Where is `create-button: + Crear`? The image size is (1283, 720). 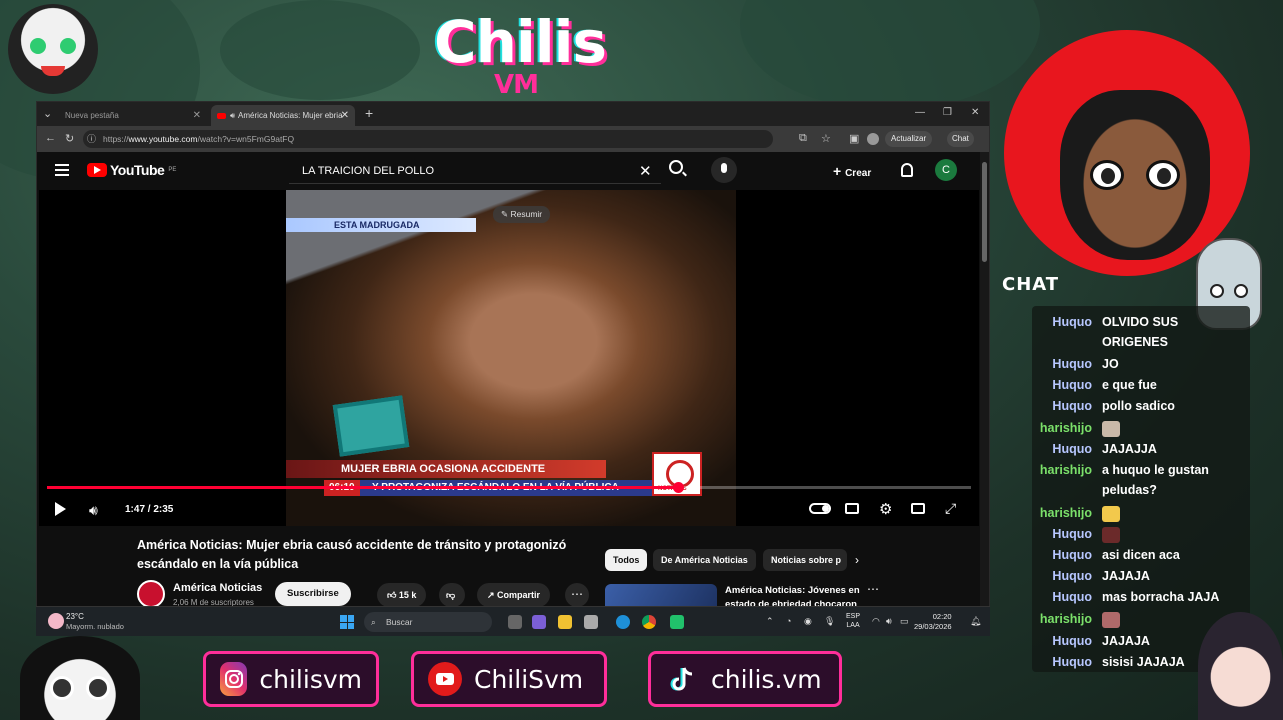 create-button: + Crear is located at coordinates (852, 171).